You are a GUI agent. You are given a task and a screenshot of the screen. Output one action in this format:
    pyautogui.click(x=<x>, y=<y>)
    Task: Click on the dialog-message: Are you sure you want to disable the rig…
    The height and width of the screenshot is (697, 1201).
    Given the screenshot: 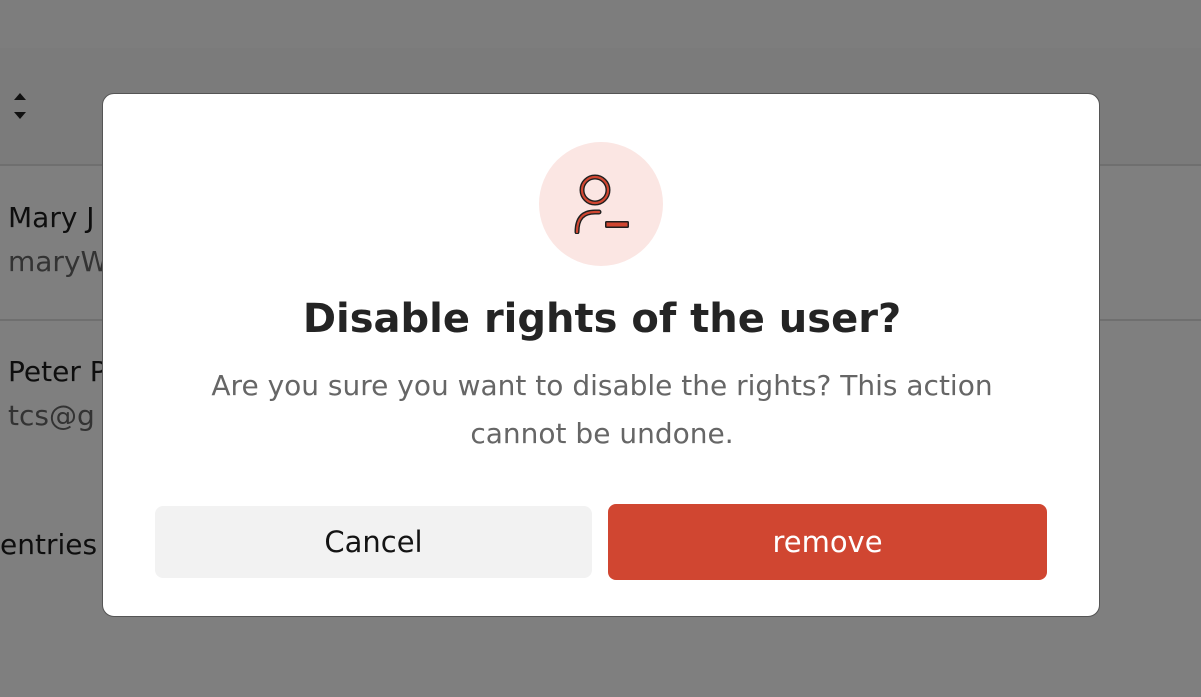 What is the action you would take?
    pyautogui.click(x=602, y=409)
    